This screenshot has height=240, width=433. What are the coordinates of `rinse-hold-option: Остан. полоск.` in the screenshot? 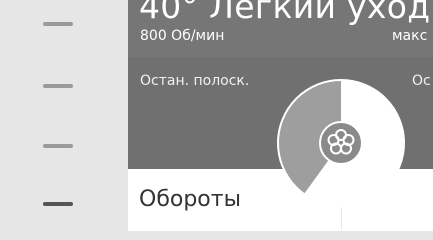 It's located at (194, 81).